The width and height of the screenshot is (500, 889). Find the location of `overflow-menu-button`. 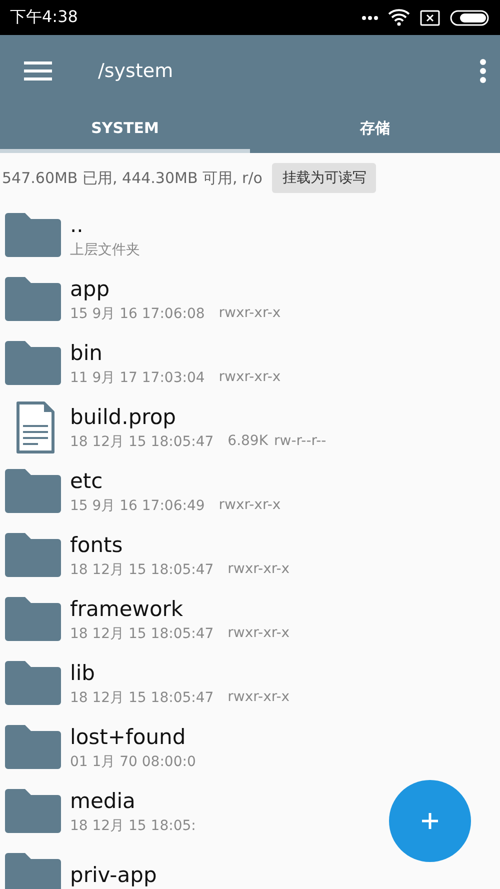

overflow-menu-button is located at coordinates (483, 71).